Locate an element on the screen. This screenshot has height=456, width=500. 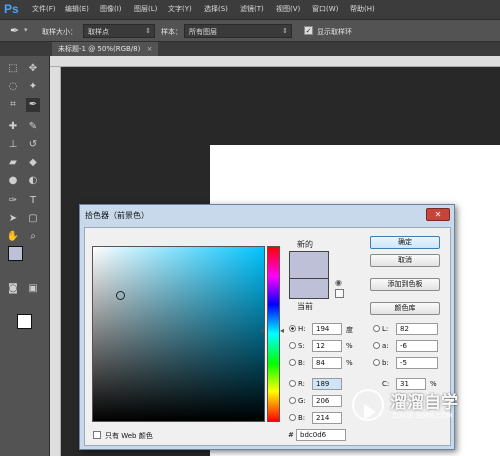
hue-slider is located at coordinates (273, 334).